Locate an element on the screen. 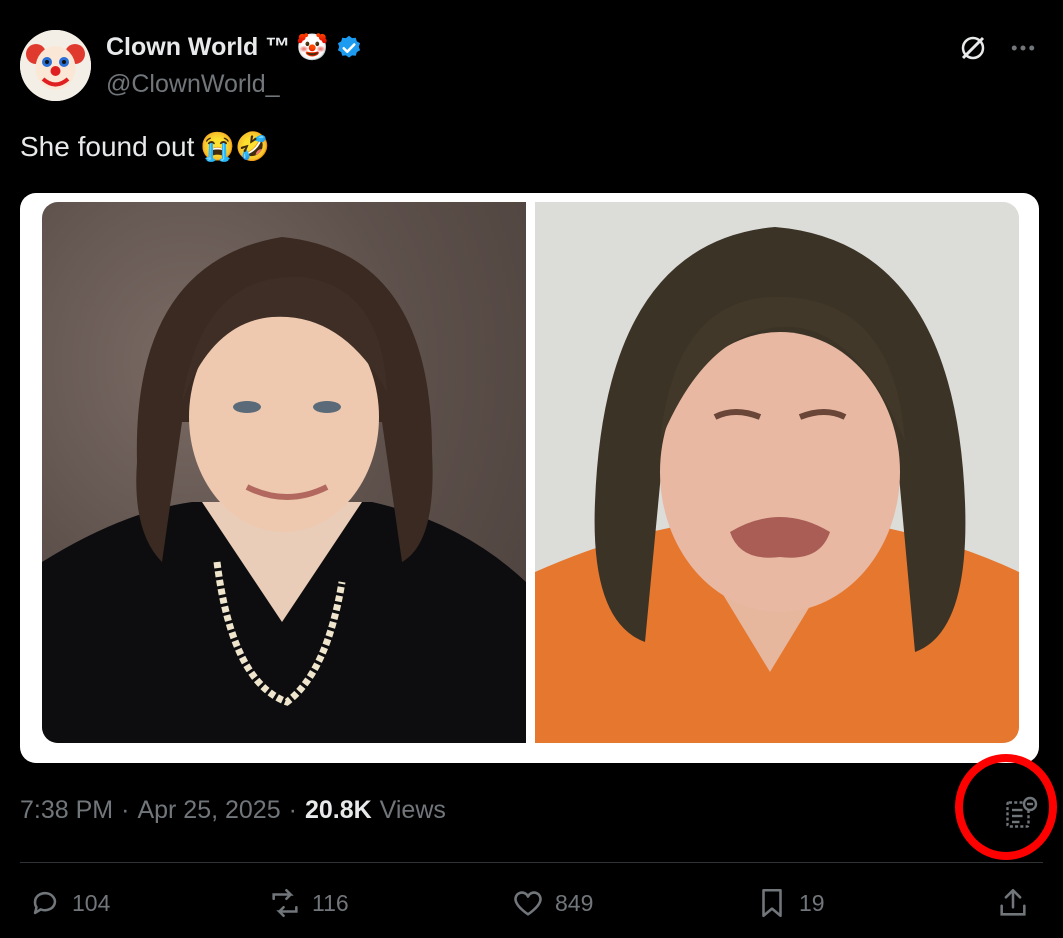 The height and width of the screenshot is (938, 1063). share-icon is located at coordinates (1013, 902).